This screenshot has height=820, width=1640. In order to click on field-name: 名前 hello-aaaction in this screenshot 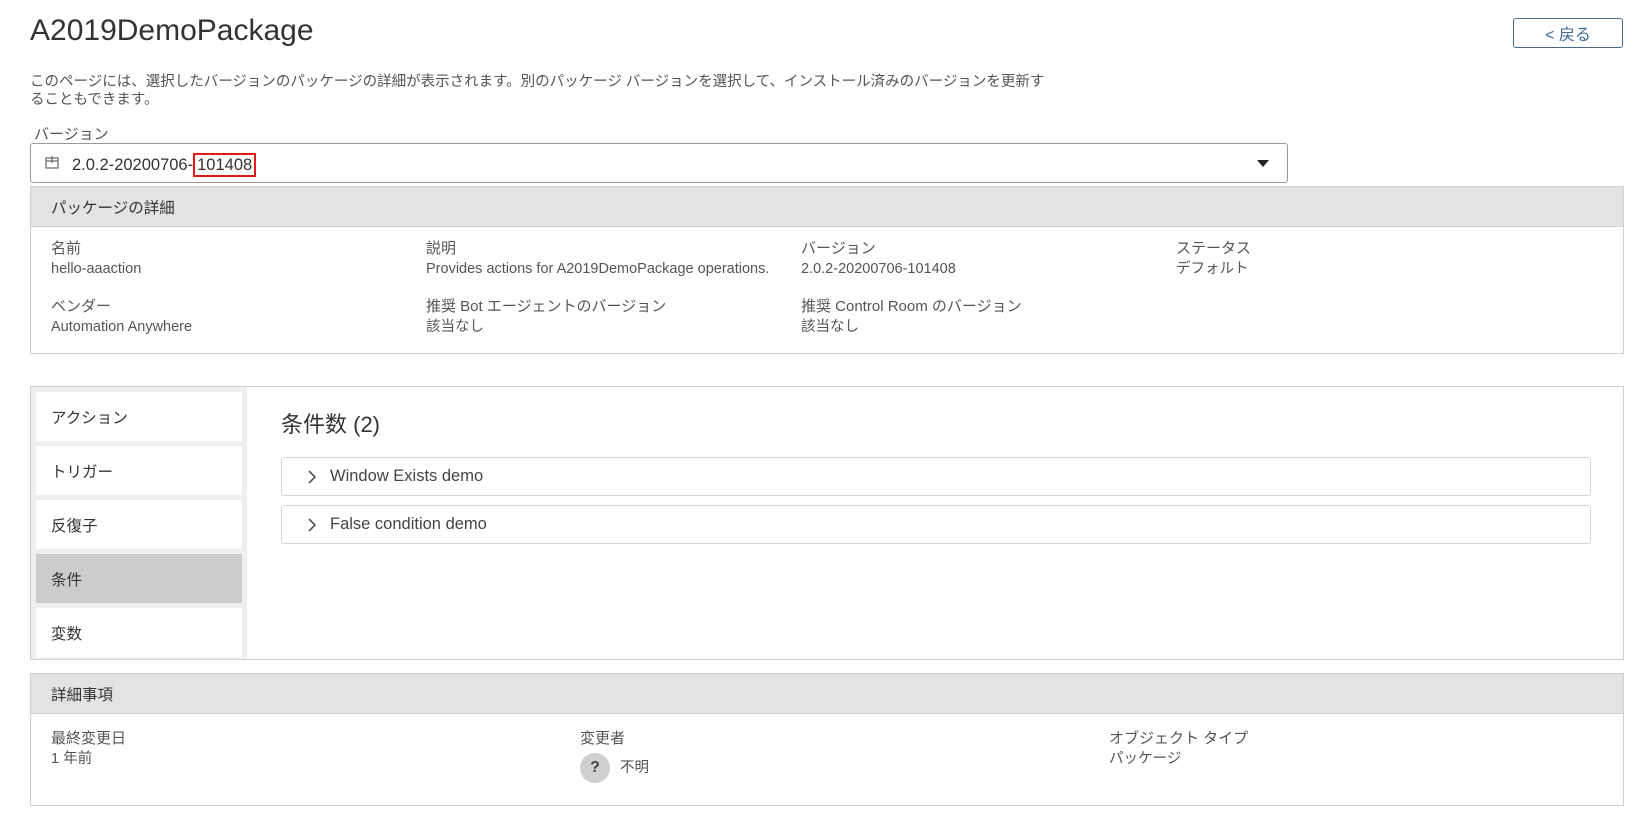, I will do `click(96, 259)`.